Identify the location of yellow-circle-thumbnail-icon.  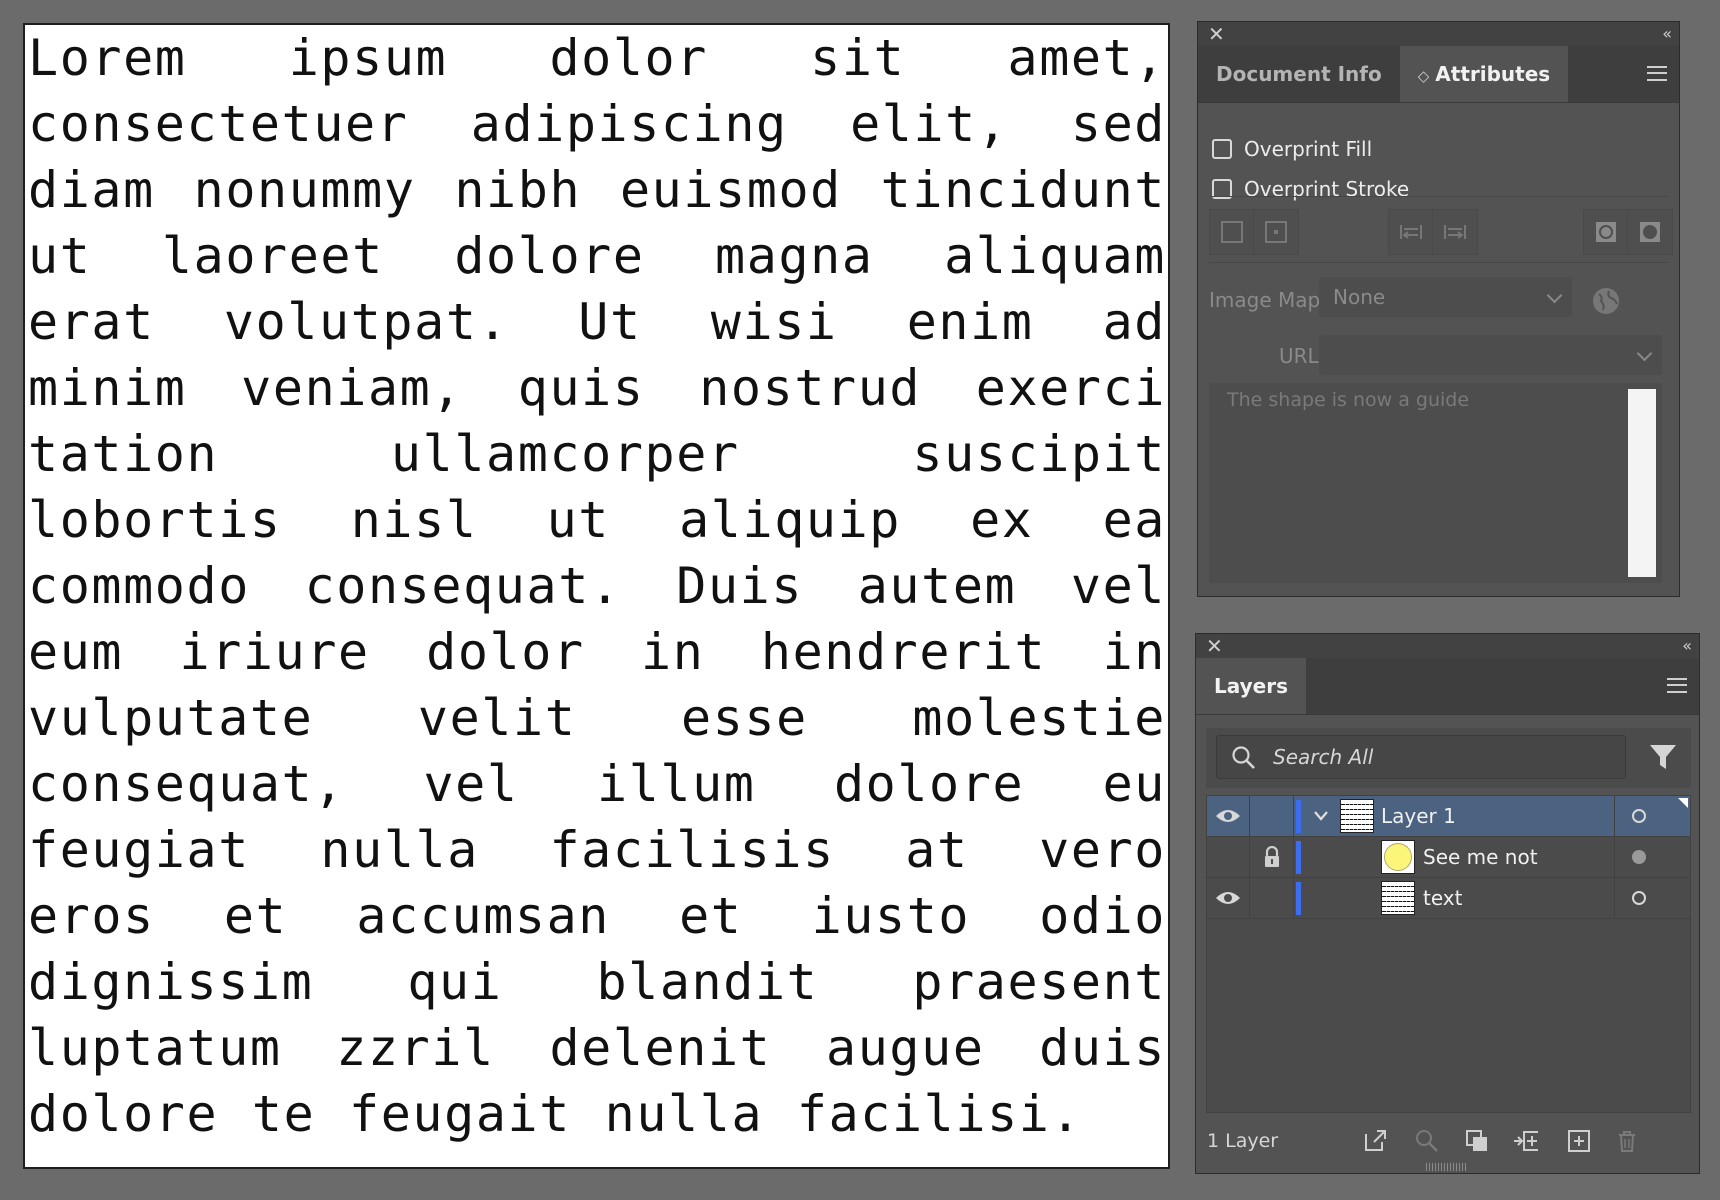
(1398, 857).